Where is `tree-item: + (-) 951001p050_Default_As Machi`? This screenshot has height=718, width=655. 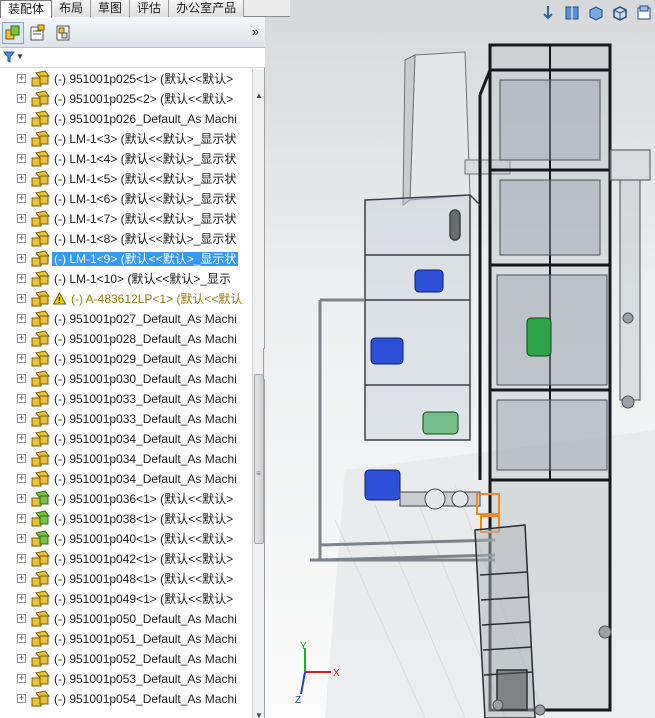 tree-item: + (-) 951001p050_Default_As Machi is located at coordinates (126, 619).